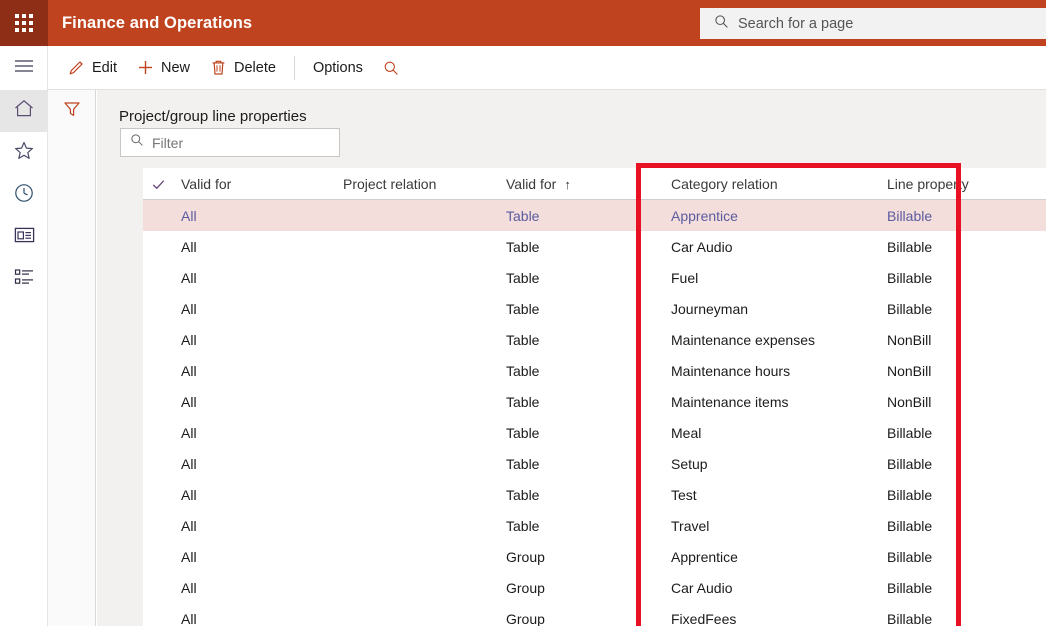  I want to click on sidebar-item-favorites, so click(24, 153).